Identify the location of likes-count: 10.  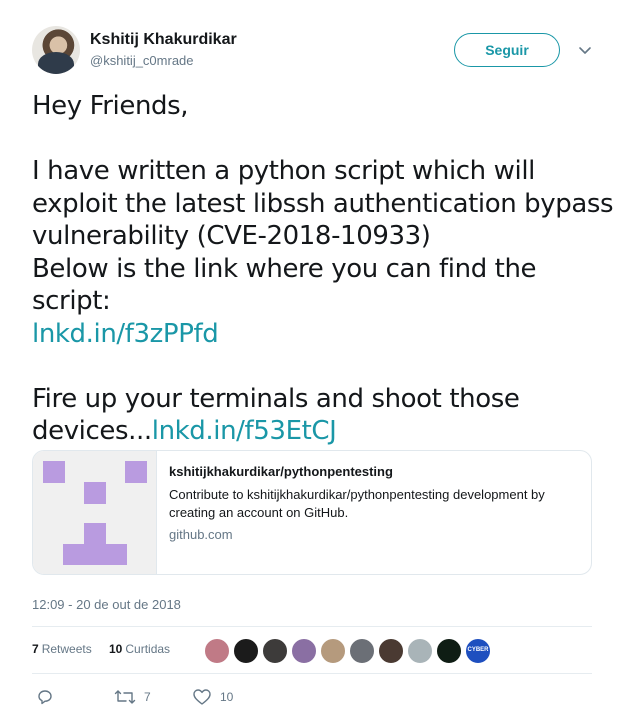
(116, 649).